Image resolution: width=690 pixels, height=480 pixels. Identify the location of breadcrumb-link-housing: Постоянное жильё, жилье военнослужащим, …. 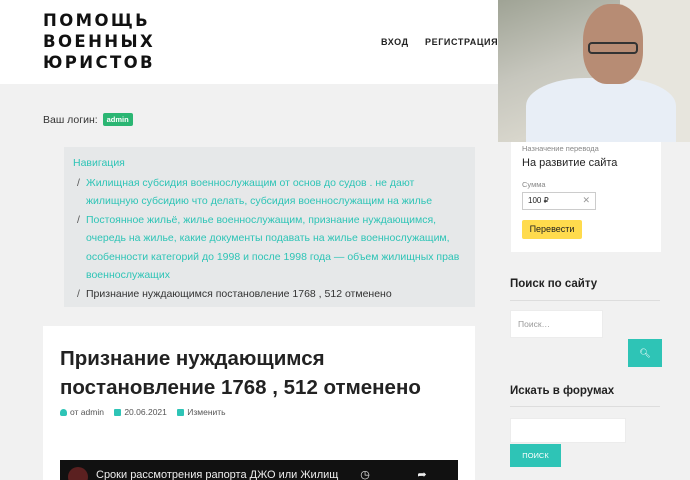
(272, 248).